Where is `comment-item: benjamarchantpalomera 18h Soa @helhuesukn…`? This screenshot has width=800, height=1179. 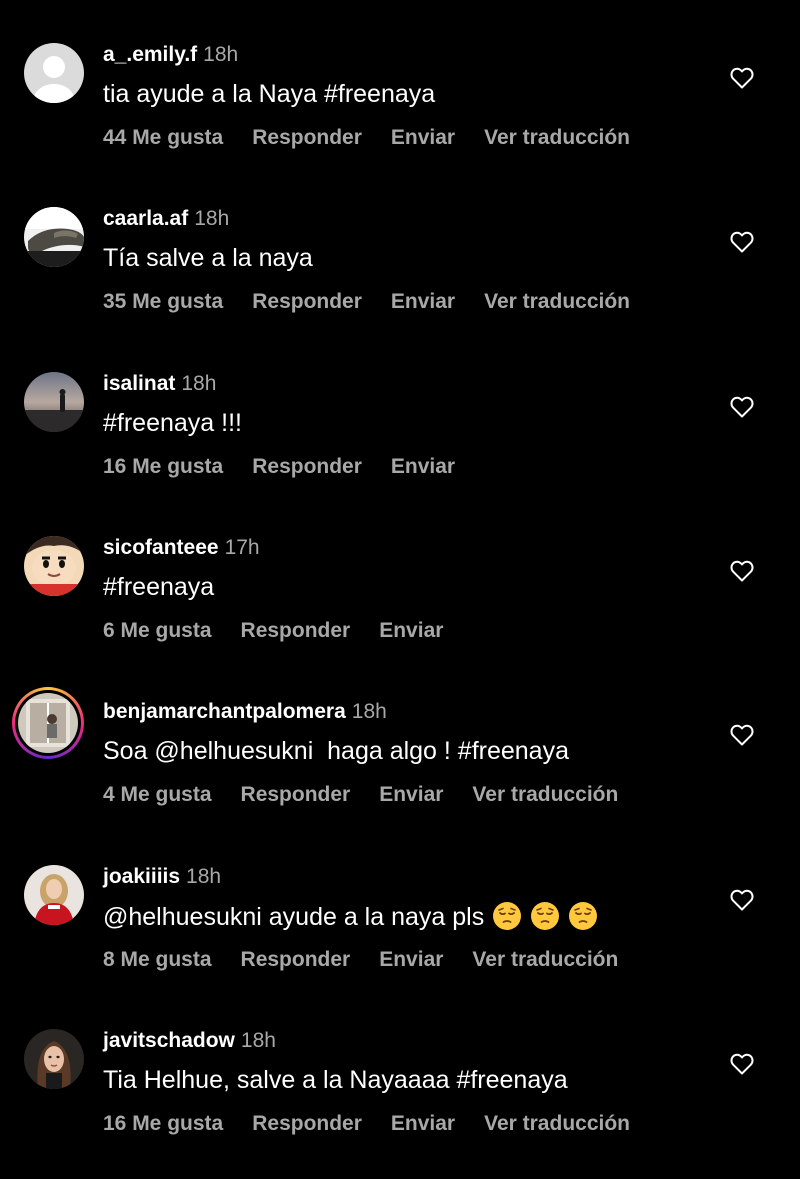
comment-item: benjamarchantpalomera 18h Soa @helhuesukn… is located at coordinates (400, 732).